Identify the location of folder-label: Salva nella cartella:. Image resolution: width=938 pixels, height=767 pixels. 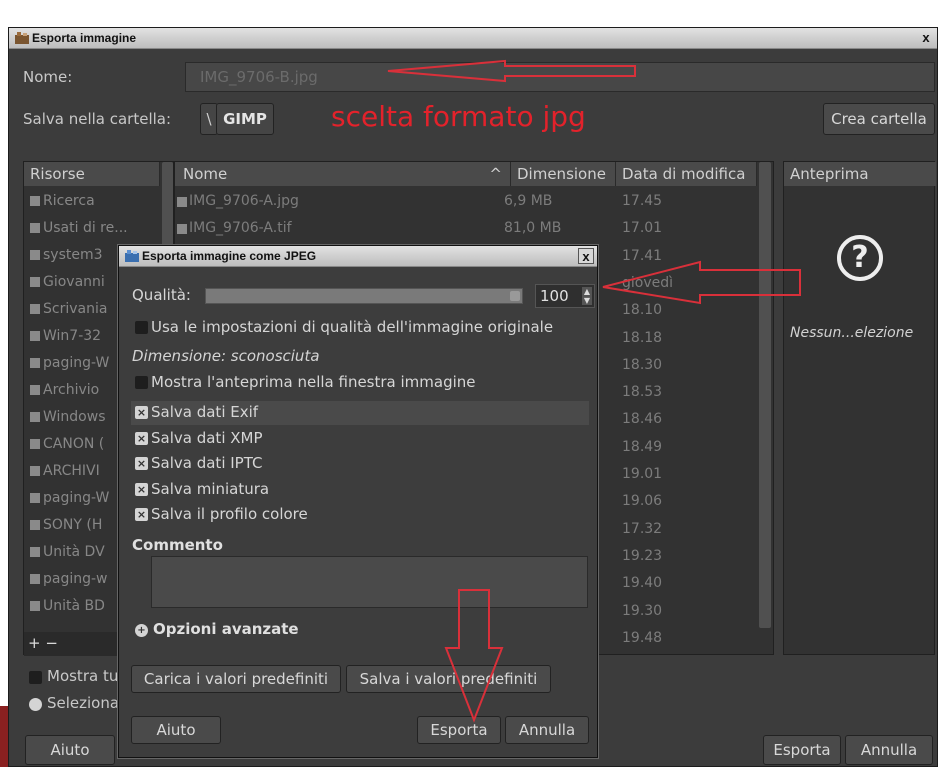
(97, 119).